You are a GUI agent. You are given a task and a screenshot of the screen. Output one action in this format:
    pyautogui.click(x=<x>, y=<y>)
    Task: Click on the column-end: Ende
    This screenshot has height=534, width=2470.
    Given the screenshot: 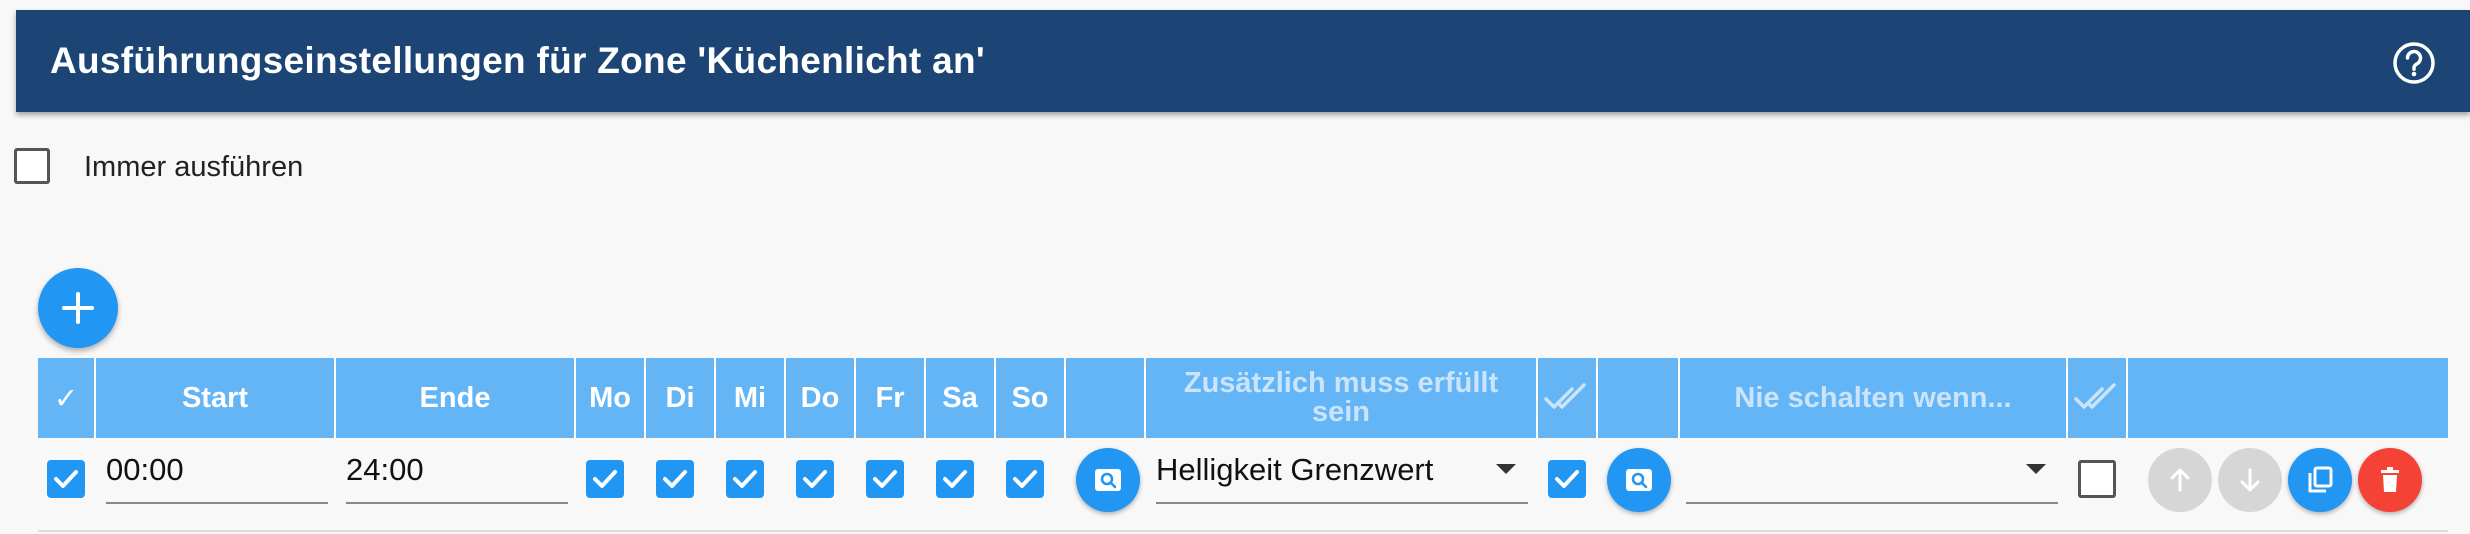 What is the action you would take?
    pyautogui.click(x=456, y=398)
    